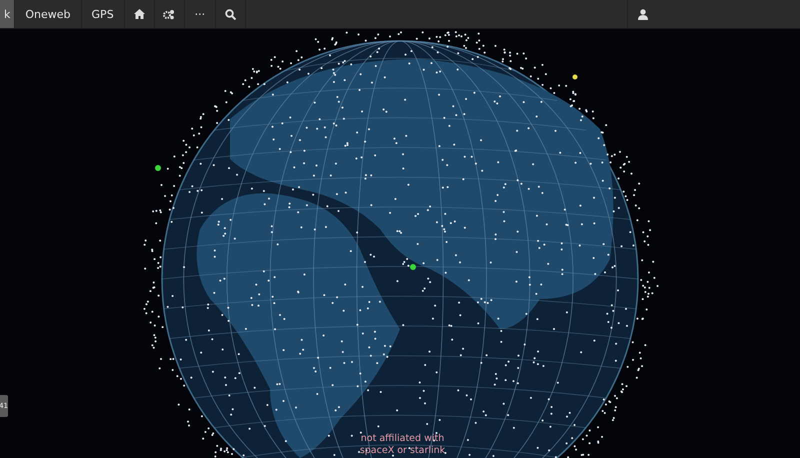 Image resolution: width=800 pixels, height=458 pixels. I want to click on nav-tab: ···, so click(200, 14).